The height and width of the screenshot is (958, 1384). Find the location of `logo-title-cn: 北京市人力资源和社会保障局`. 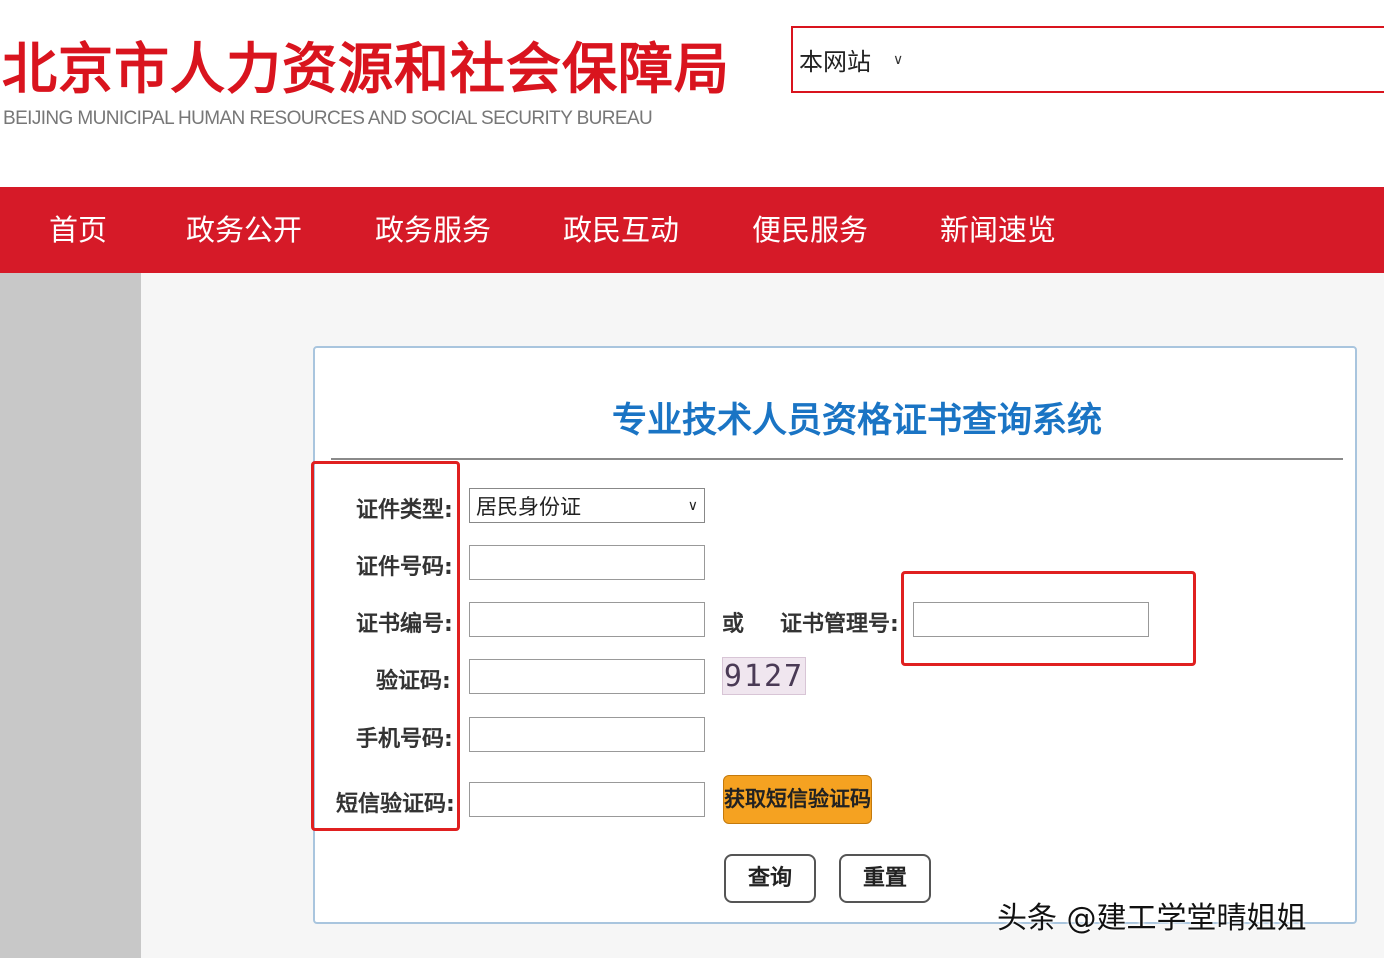

logo-title-cn: 北京市人力资源和社会保障局 is located at coordinates (366, 69).